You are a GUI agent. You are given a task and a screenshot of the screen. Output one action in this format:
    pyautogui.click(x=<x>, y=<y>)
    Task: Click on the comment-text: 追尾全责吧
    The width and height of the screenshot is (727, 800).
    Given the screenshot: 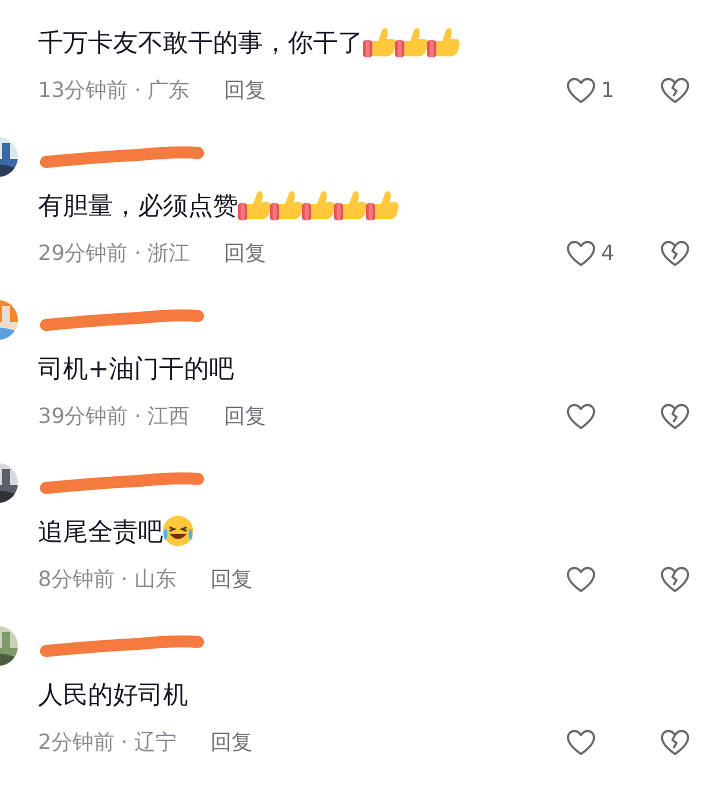 What is the action you would take?
    pyautogui.click(x=100, y=532)
    